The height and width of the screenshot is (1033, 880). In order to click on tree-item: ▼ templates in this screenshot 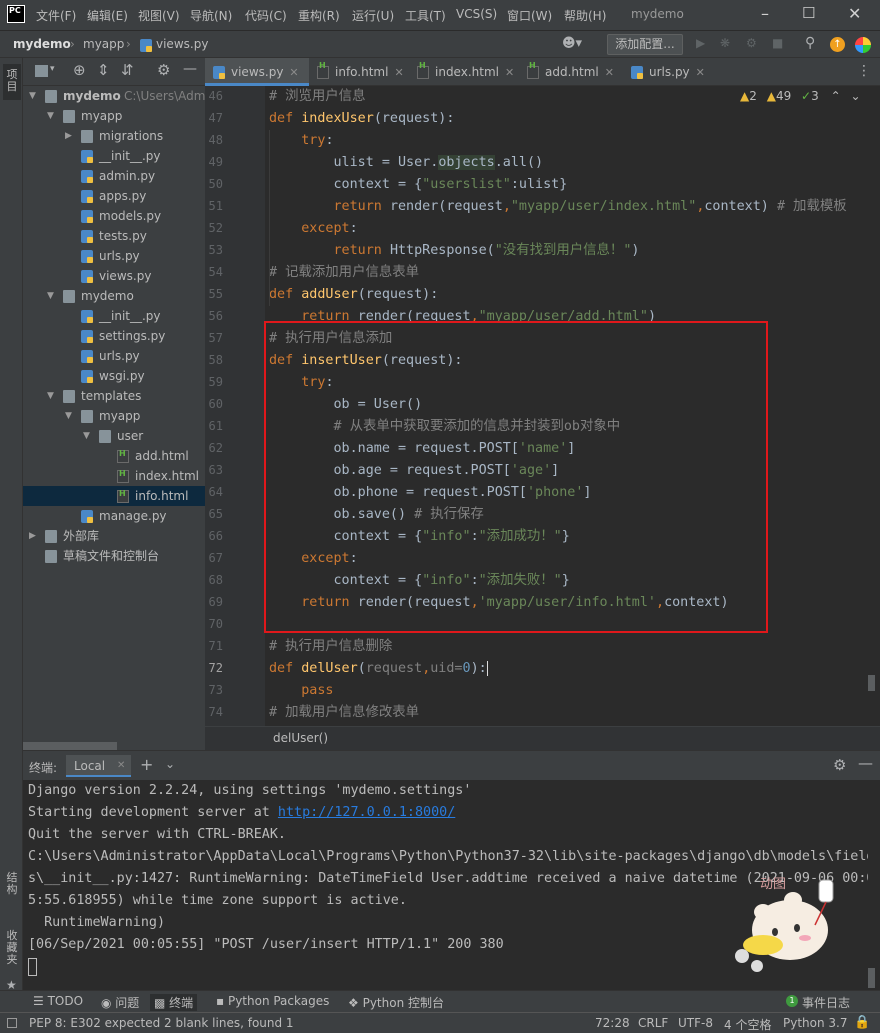, I will do `click(114, 396)`.